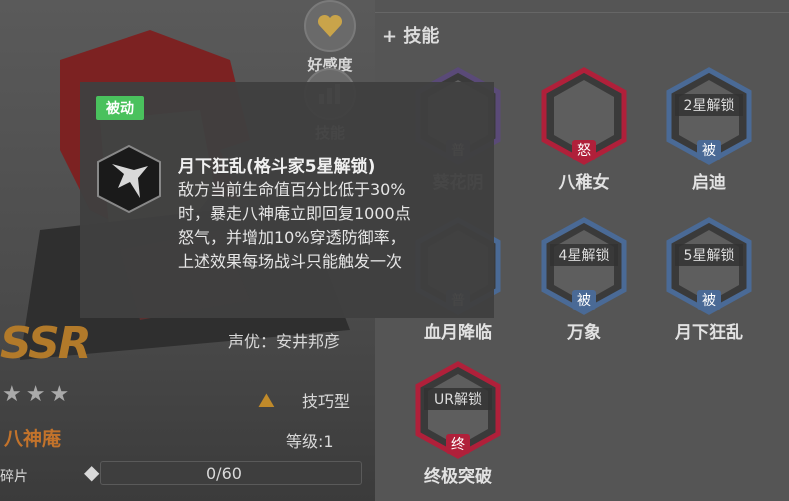  I want to click on star-rating: ★★★, so click(38, 394).